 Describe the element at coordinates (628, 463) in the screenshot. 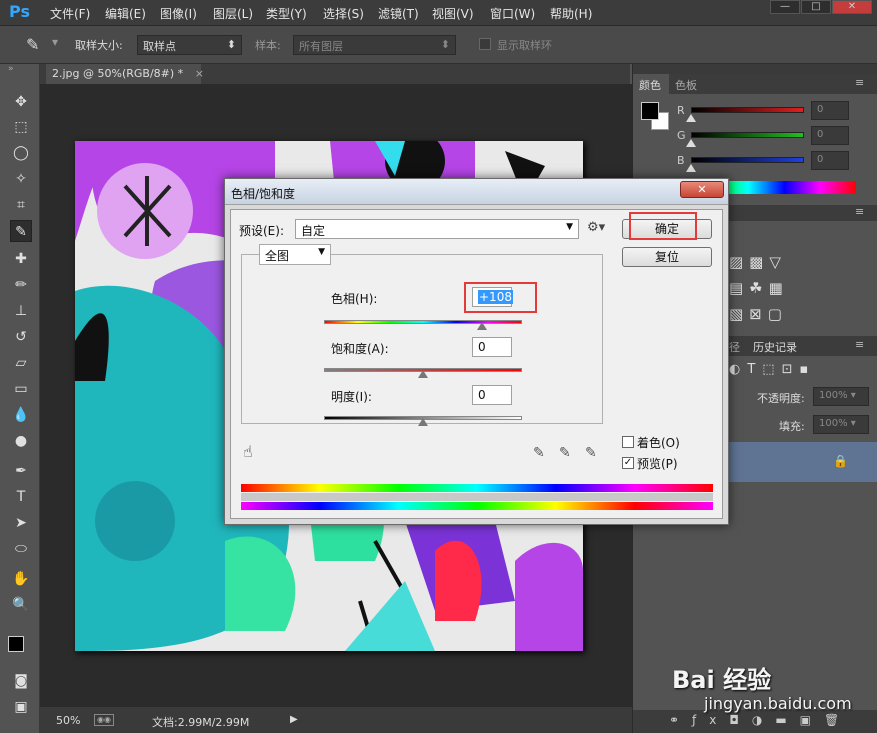

I see `preview-checkbox: ✓` at that location.